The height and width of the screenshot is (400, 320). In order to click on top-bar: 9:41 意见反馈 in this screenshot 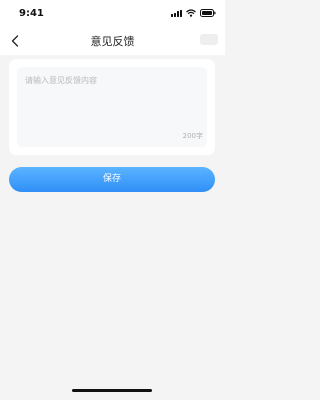, I will do `click(112, 27)`.